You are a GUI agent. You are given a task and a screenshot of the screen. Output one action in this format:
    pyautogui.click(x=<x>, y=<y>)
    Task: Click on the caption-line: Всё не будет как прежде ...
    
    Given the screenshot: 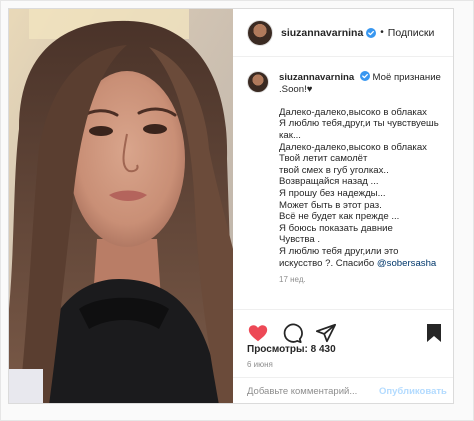 What is the action you would take?
    pyautogui.click(x=339, y=217)
    